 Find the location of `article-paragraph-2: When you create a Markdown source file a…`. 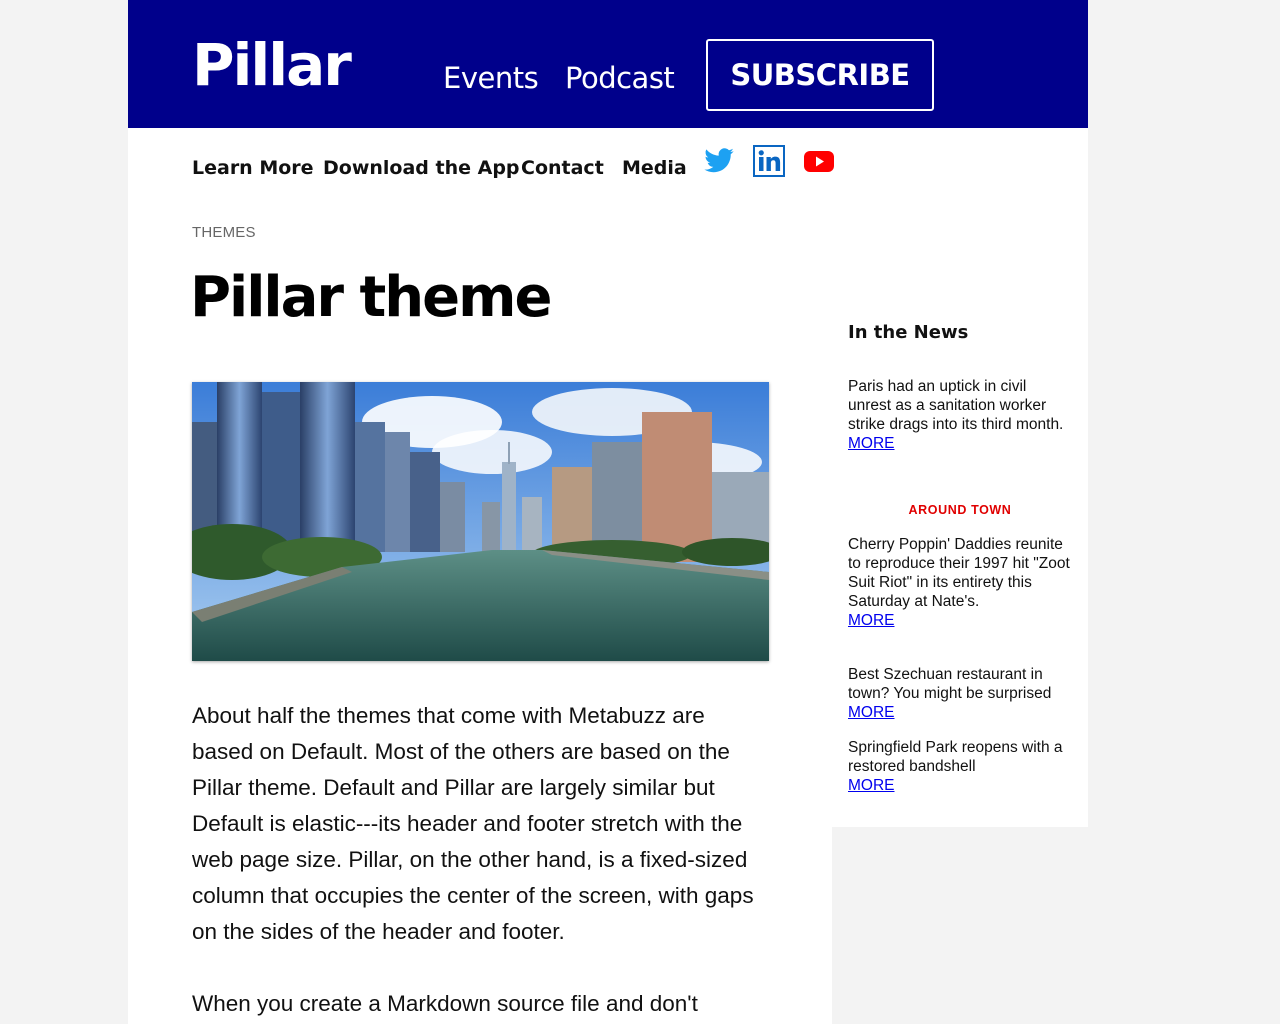

article-paragraph-2: When you create a Markdown source file a… is located at coordinates (445, 1003).